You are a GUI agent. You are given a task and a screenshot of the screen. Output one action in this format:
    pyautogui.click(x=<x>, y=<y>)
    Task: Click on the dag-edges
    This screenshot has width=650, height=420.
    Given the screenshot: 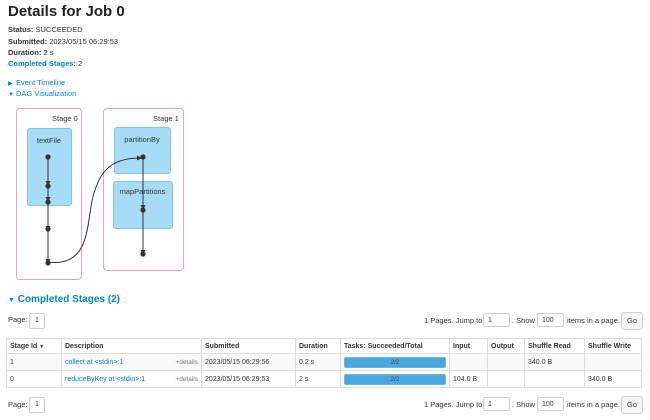 What is the action you would take?
    pyautogui.click(x=95, y=210)
    